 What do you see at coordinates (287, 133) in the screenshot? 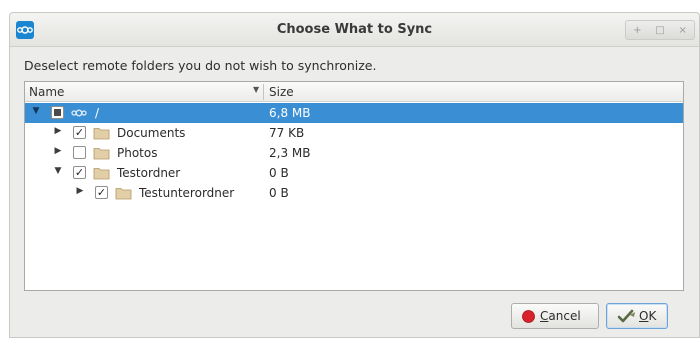
I see `row-size: 77 KB` at bounding box center [287, 133].